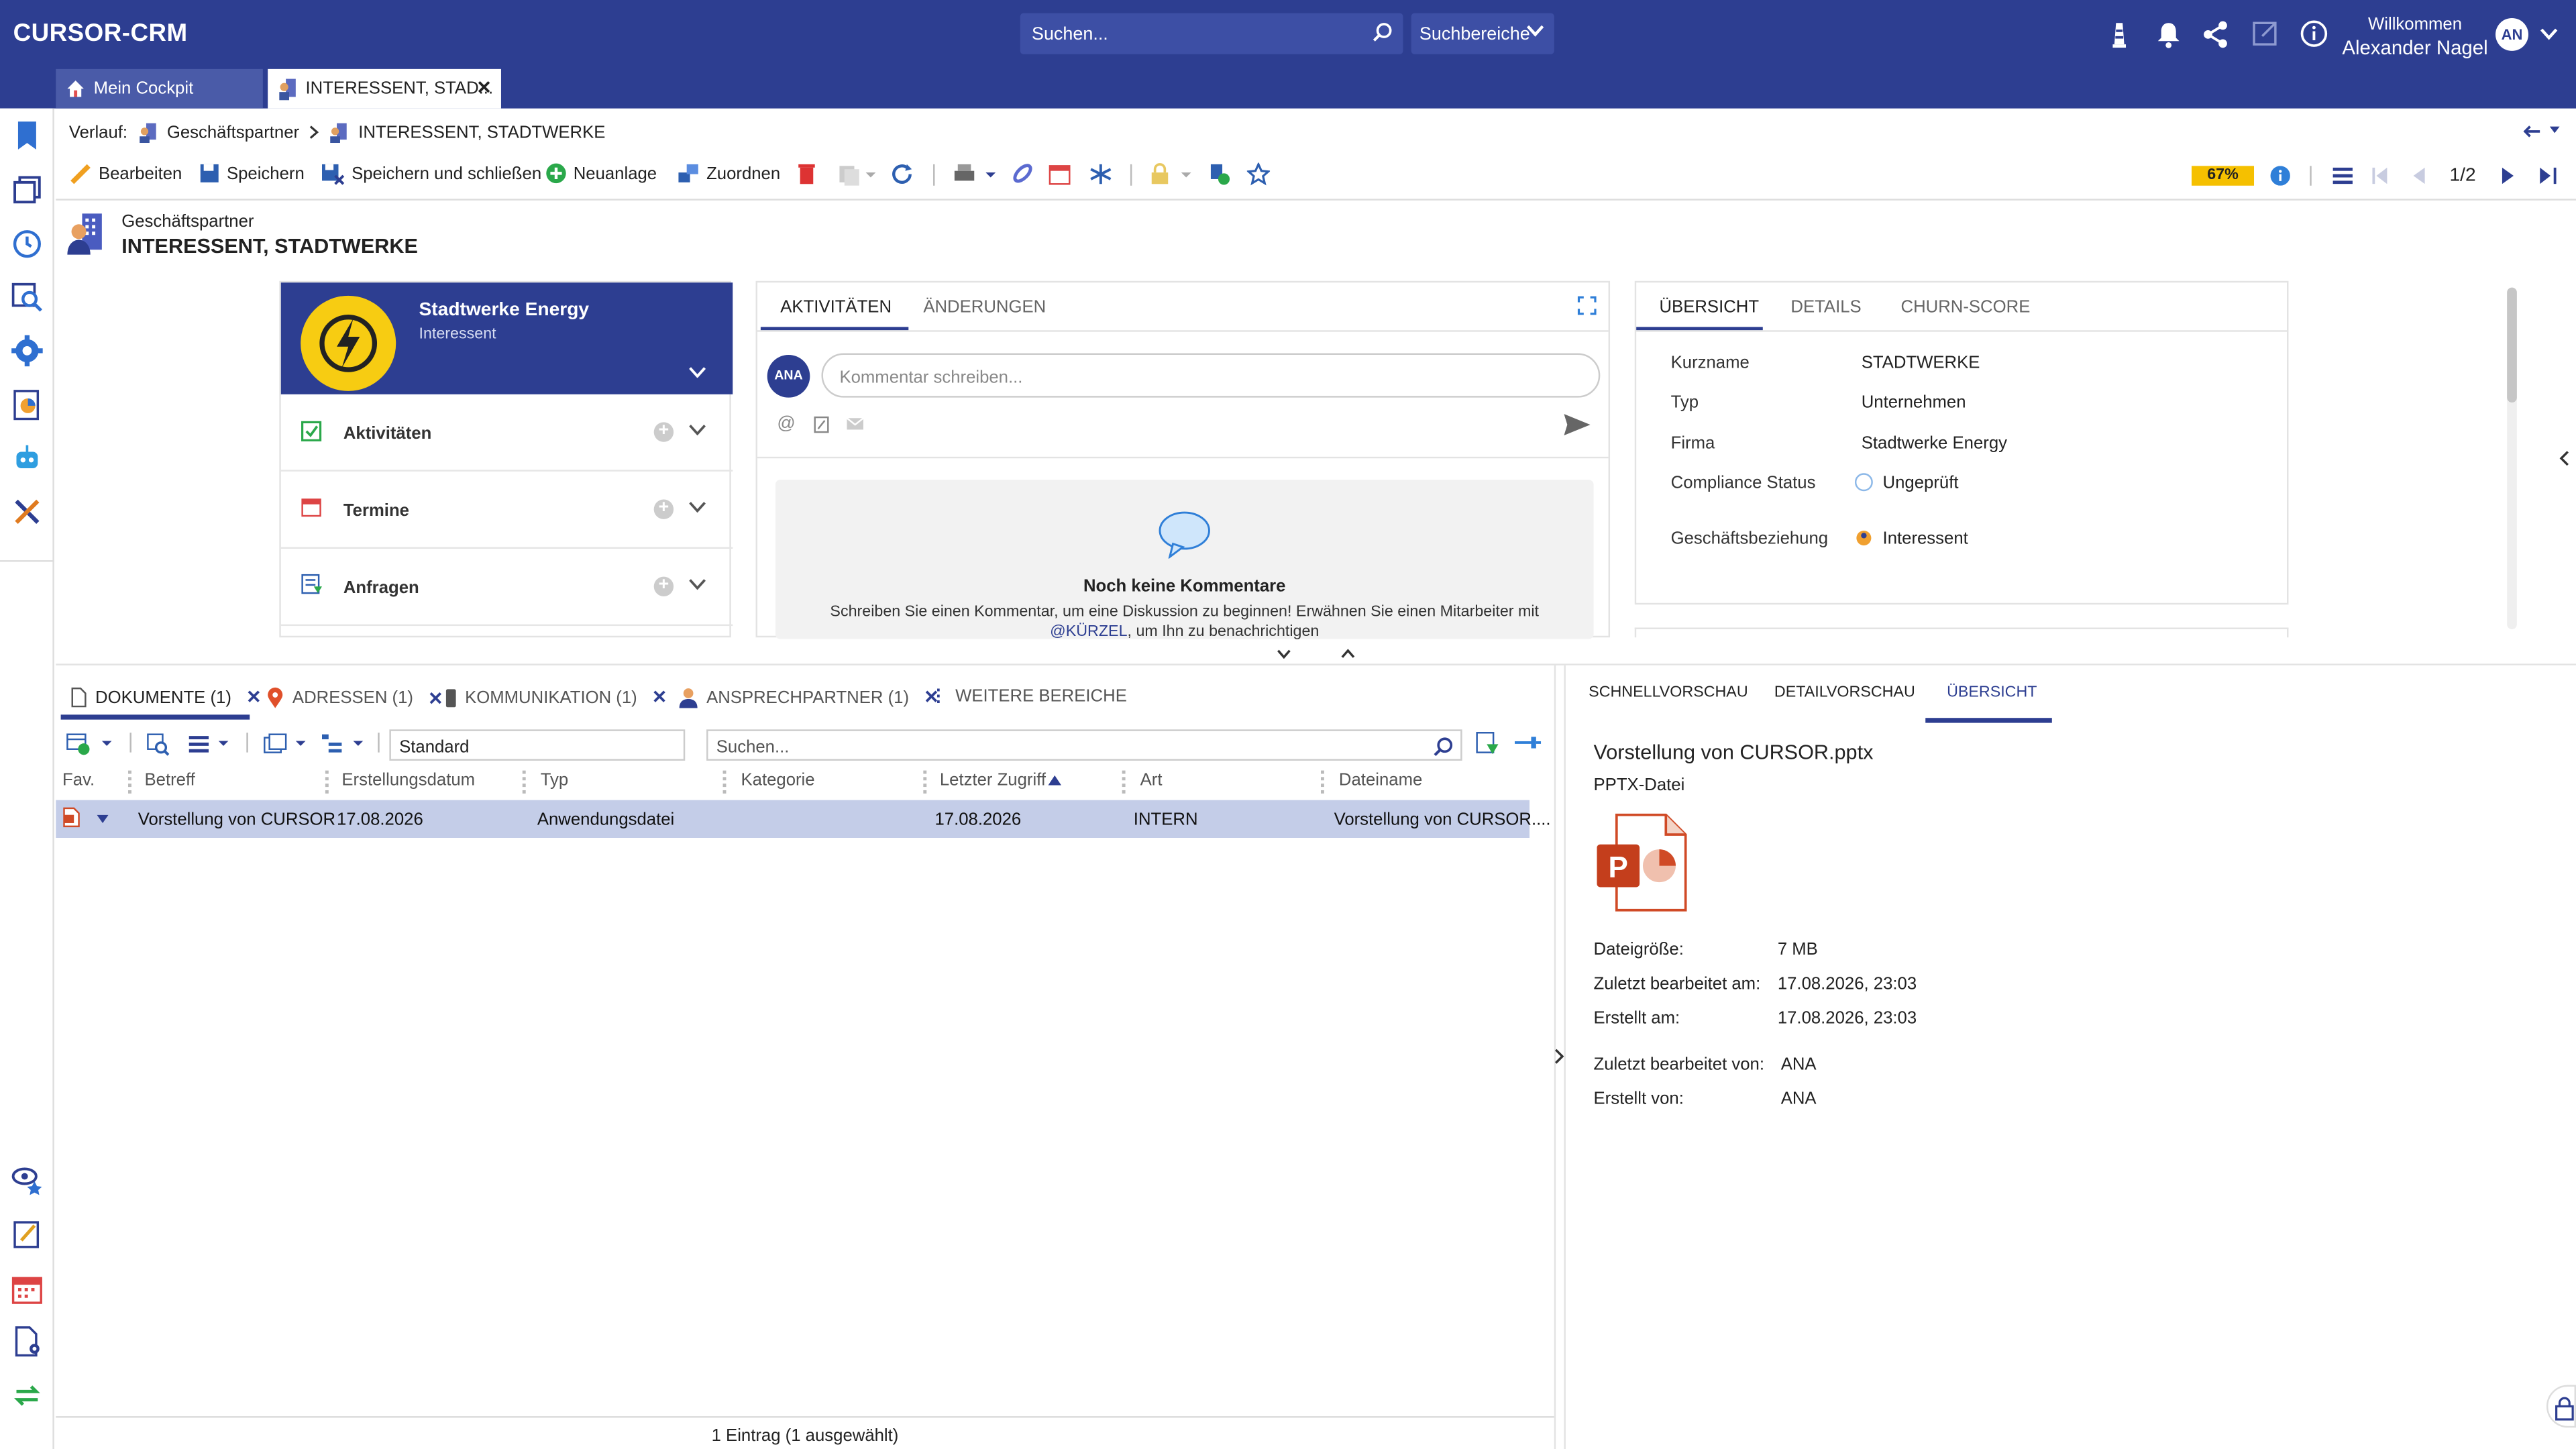 Image resolution: width=2576 pixels, height=1449 pixels. Describe the element at coordinates (27, 135) in the screenshot. I see `bookmark-icon` at that location.